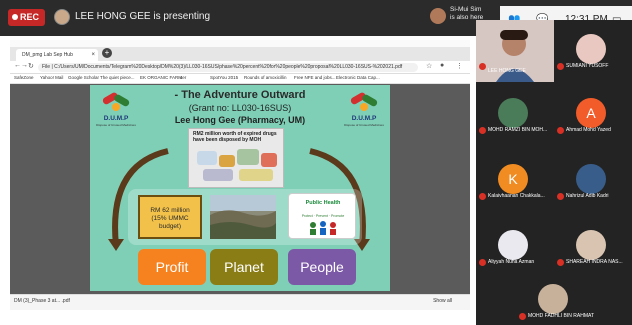  What do you see at coordinates (24, 77) in the screenshot?
I see `bookmark-item: SafeZone` at bounding box center [24, 77].